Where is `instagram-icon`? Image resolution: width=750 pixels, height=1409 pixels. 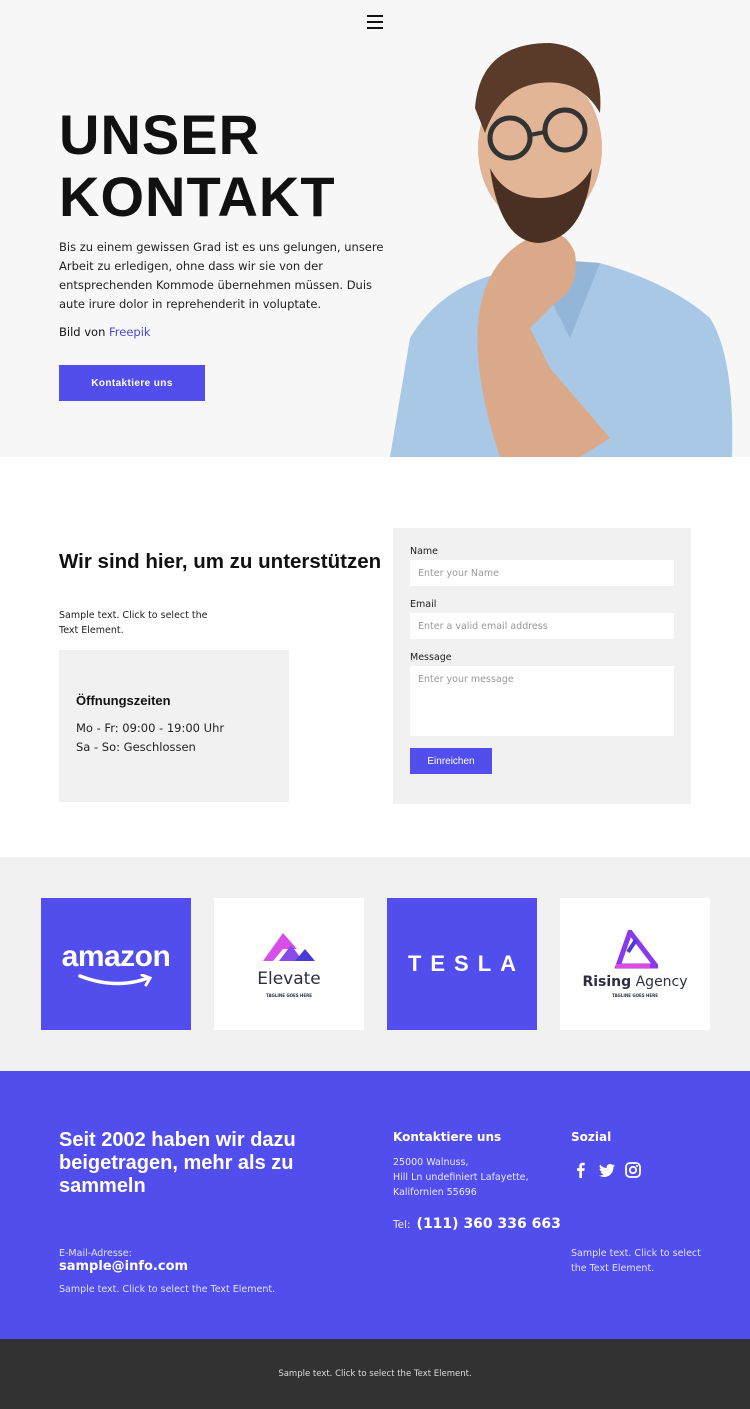 instagram-icon is located at coordinates (633, 1170).